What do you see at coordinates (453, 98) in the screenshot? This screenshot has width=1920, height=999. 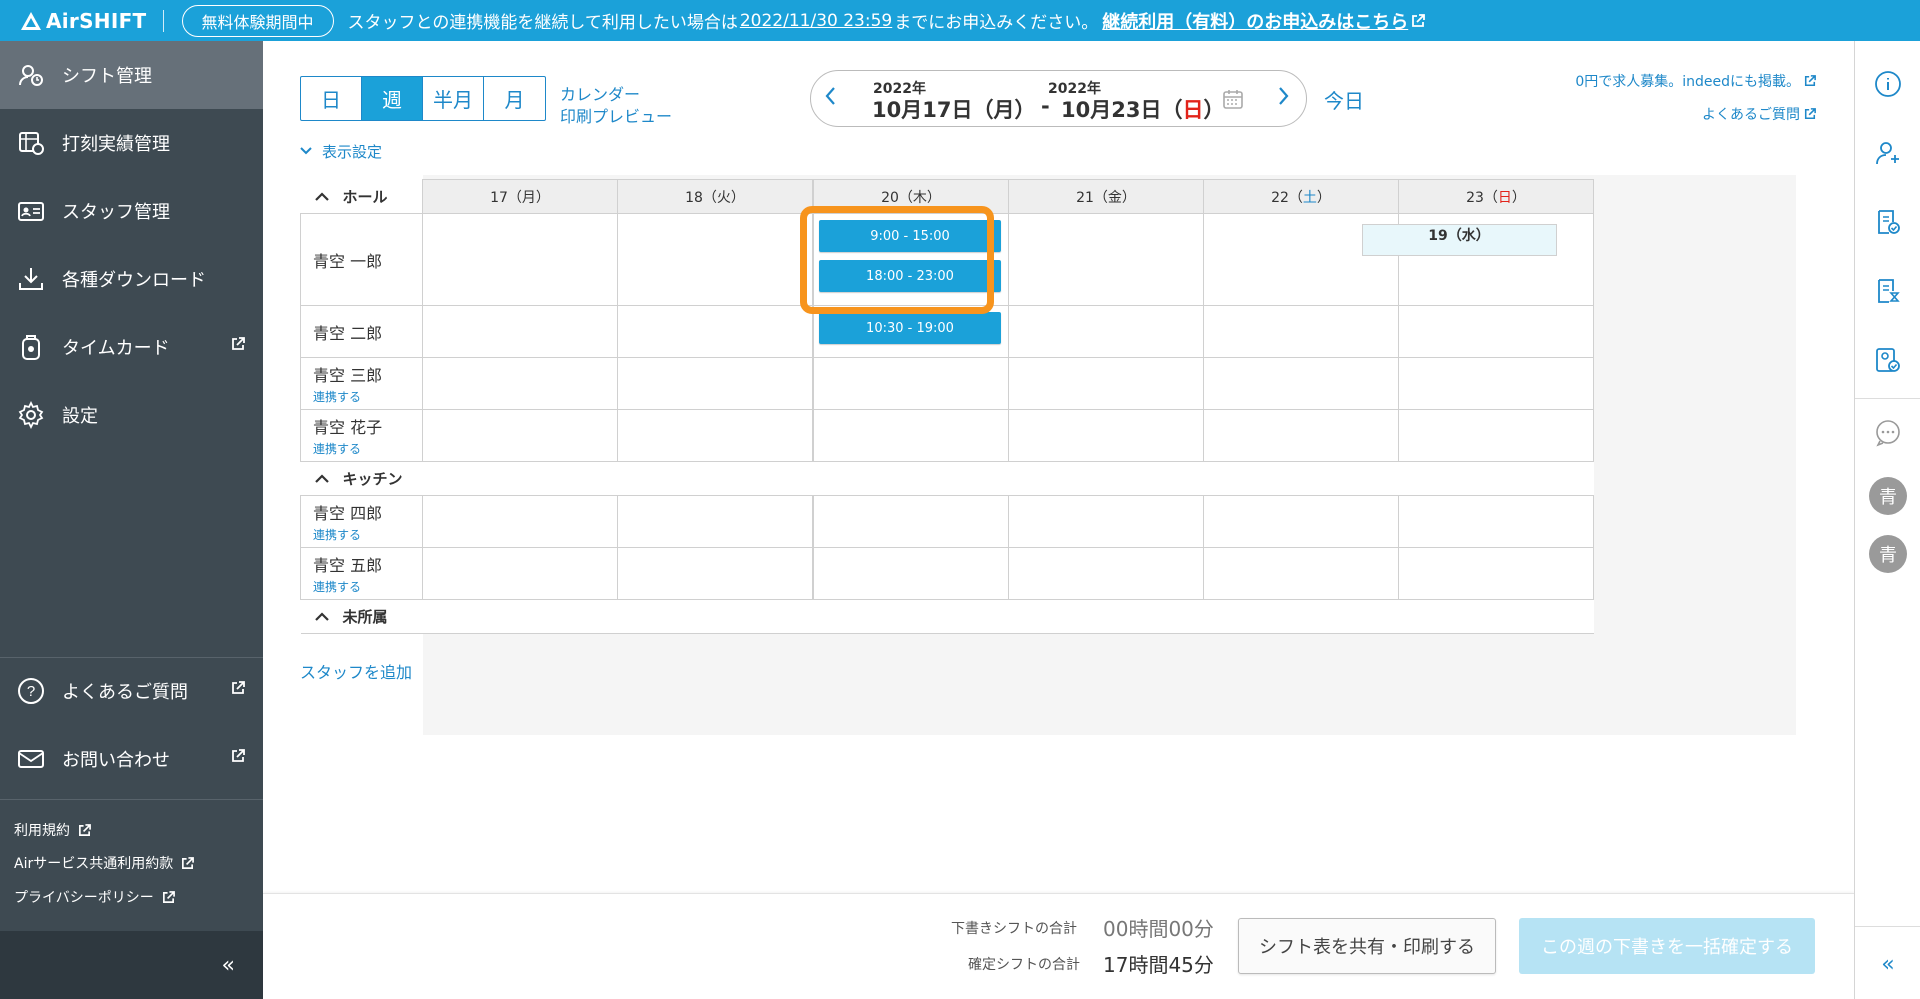 I see `view-halfmonth-button: 半月` at bounding box center [453, 98].